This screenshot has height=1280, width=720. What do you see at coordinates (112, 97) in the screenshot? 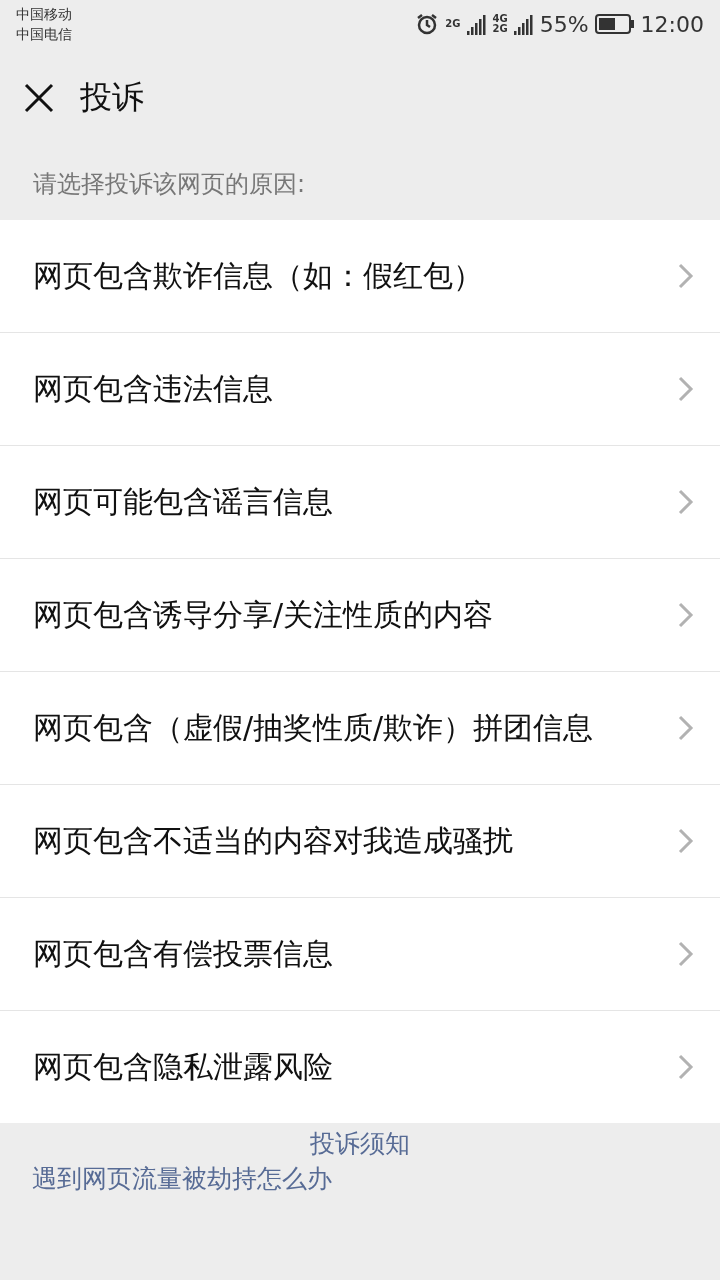
I see `page-title: 投诉` at bounding box center [112, 97].